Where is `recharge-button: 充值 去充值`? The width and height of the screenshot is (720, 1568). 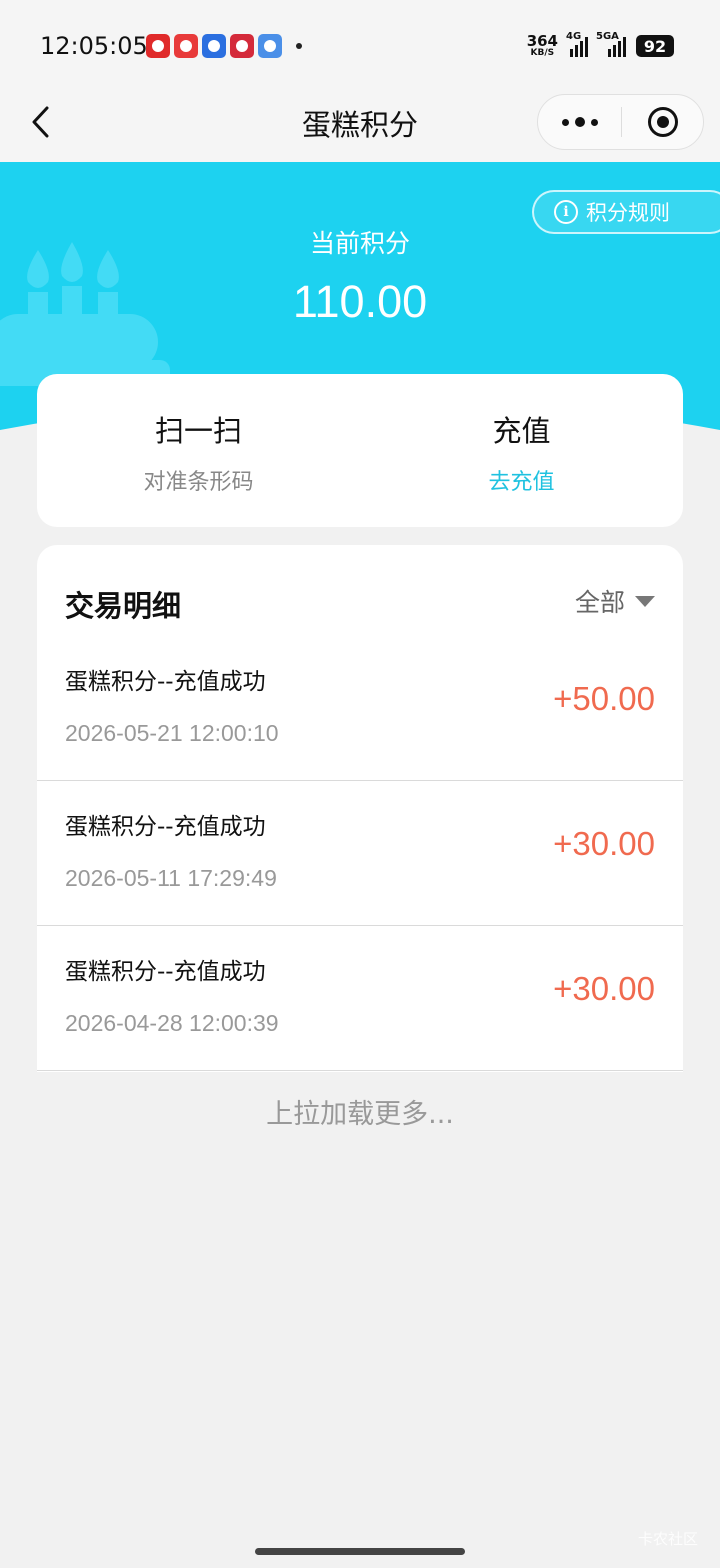
recharge-button: 充值 去充值 is located at coordinates (521, 450).